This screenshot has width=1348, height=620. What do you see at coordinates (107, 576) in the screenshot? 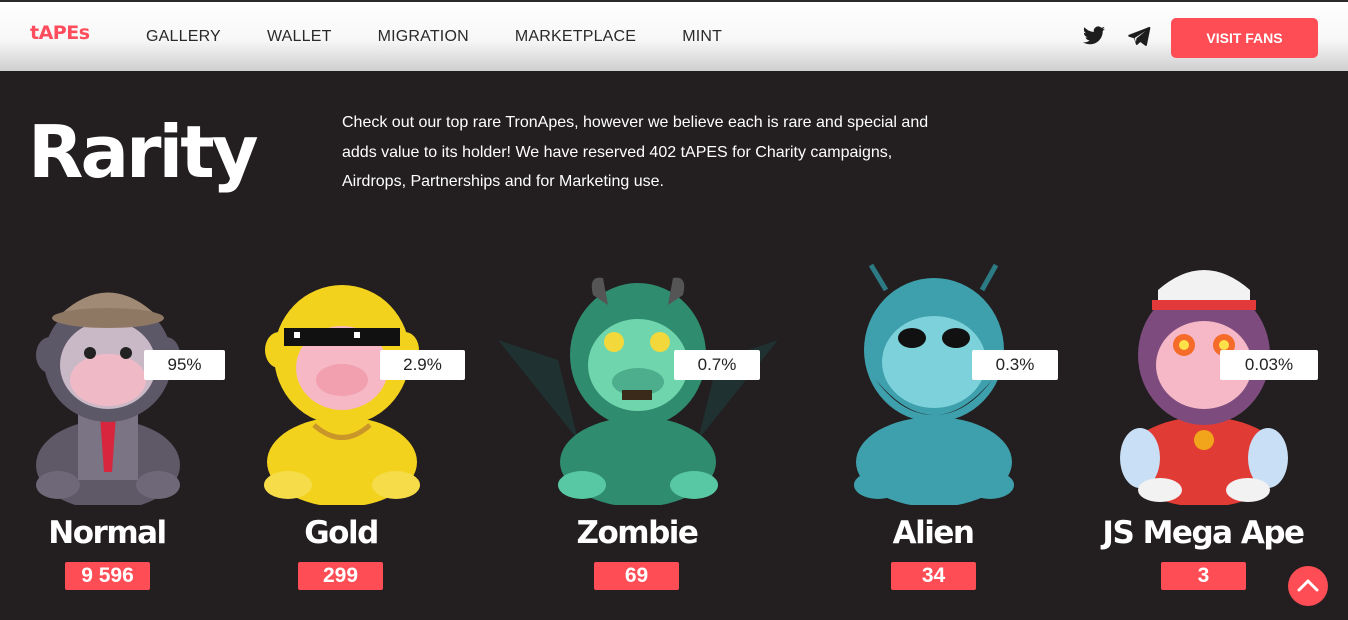
I see `ape-count-badge: 9 596` at bounding box center [107, 576].